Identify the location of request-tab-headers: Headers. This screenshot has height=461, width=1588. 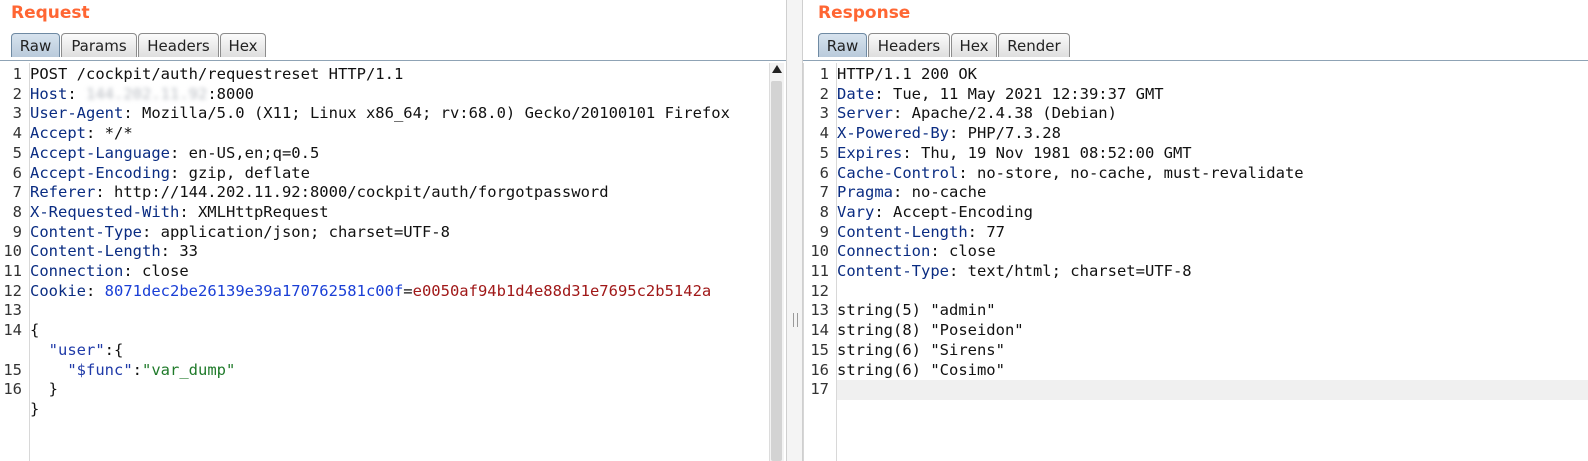
(178, 45).